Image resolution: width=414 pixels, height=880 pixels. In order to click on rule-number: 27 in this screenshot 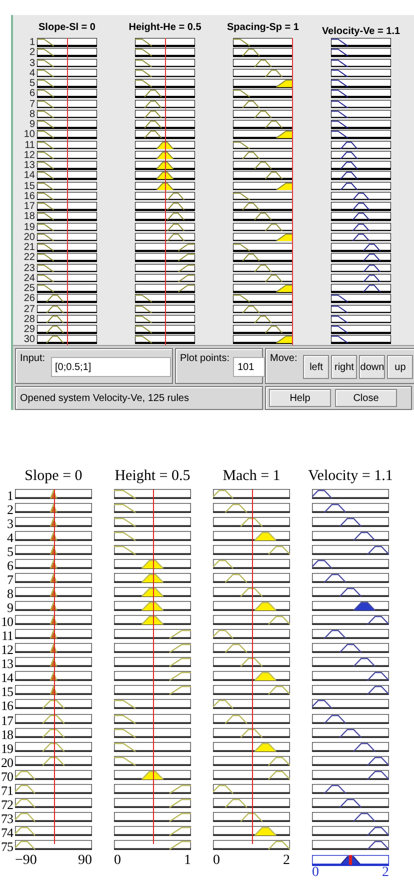, I will do `click(29, 309)`.